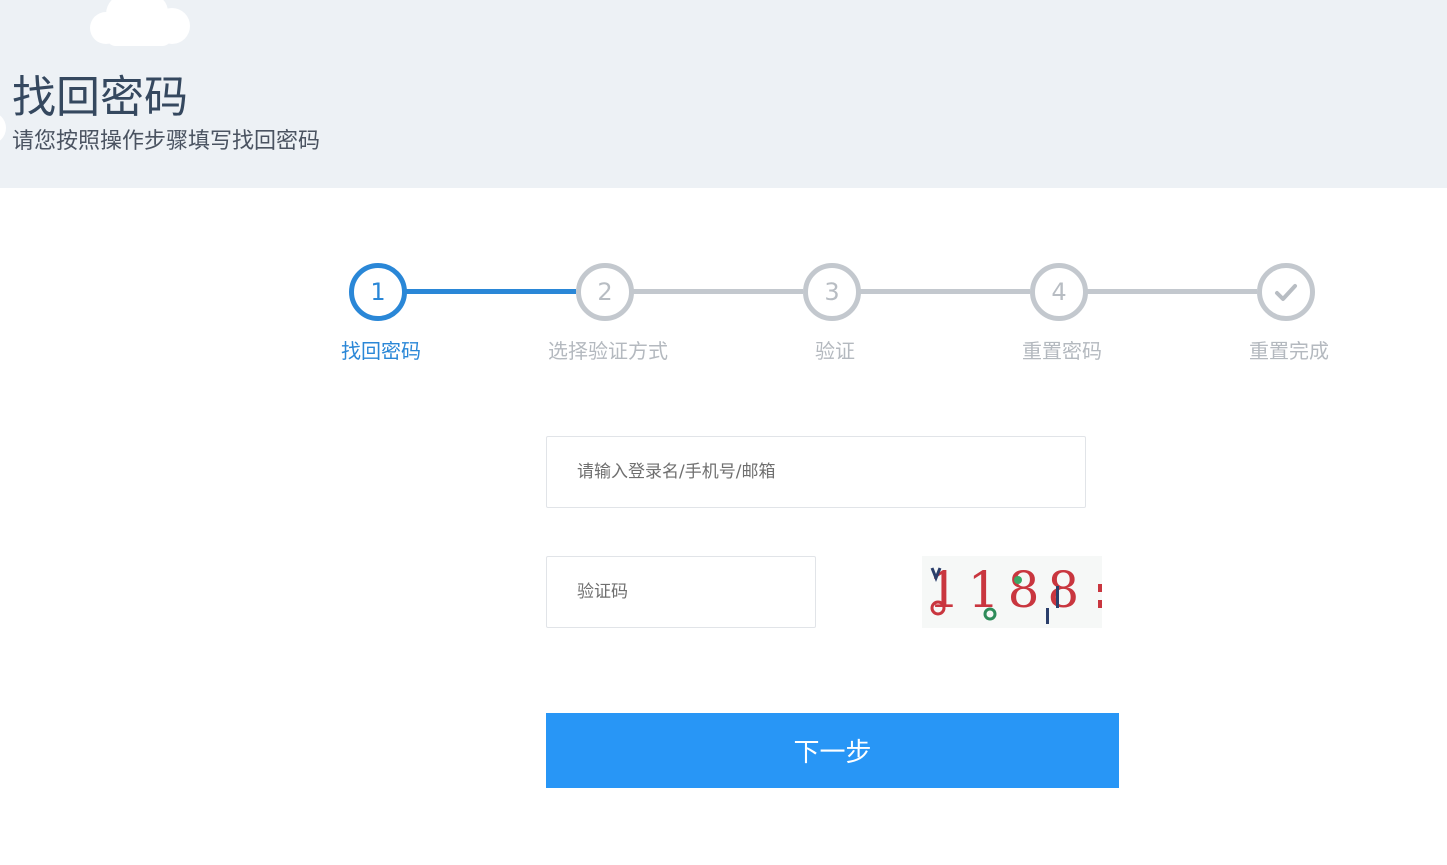 The height and width of the screenshot is (865, 1447). What do you see at coordinates (100, 97) in the screenshot?
I see `page-title: 找回密码` at bounding box center [100, 97].